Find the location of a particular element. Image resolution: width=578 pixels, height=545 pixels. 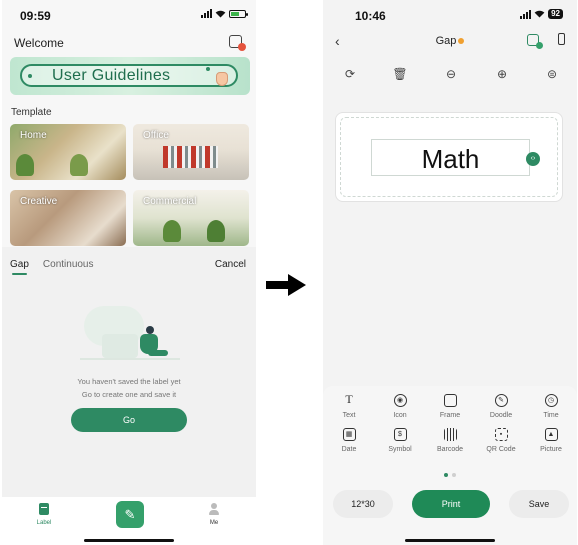

page-dot-active is located at coordinates (446, 475).